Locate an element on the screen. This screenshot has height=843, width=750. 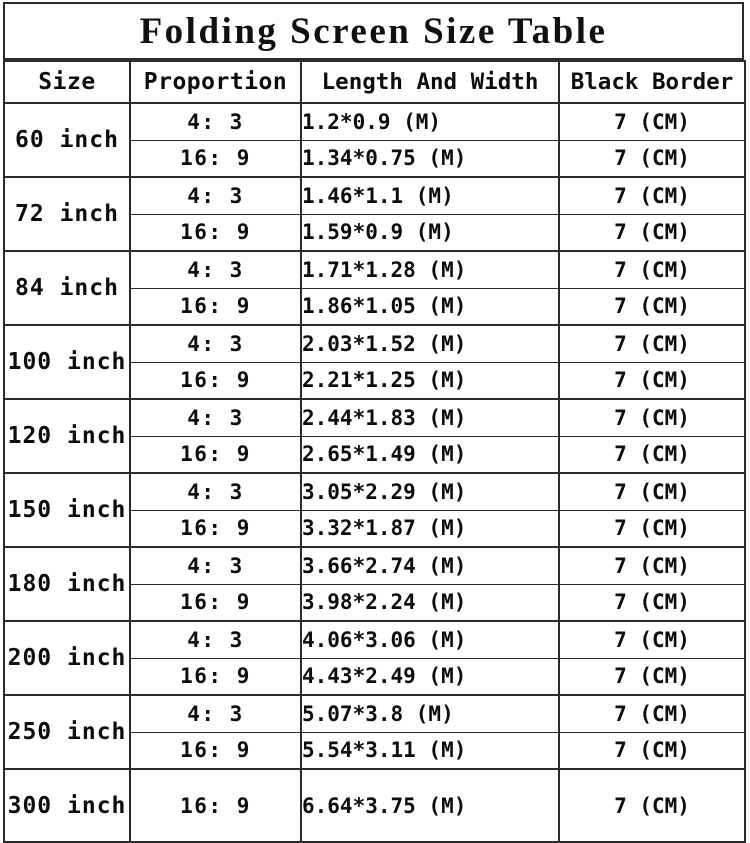
column-header-length-and-width: Length And Width is located at coordinates (430, 82).